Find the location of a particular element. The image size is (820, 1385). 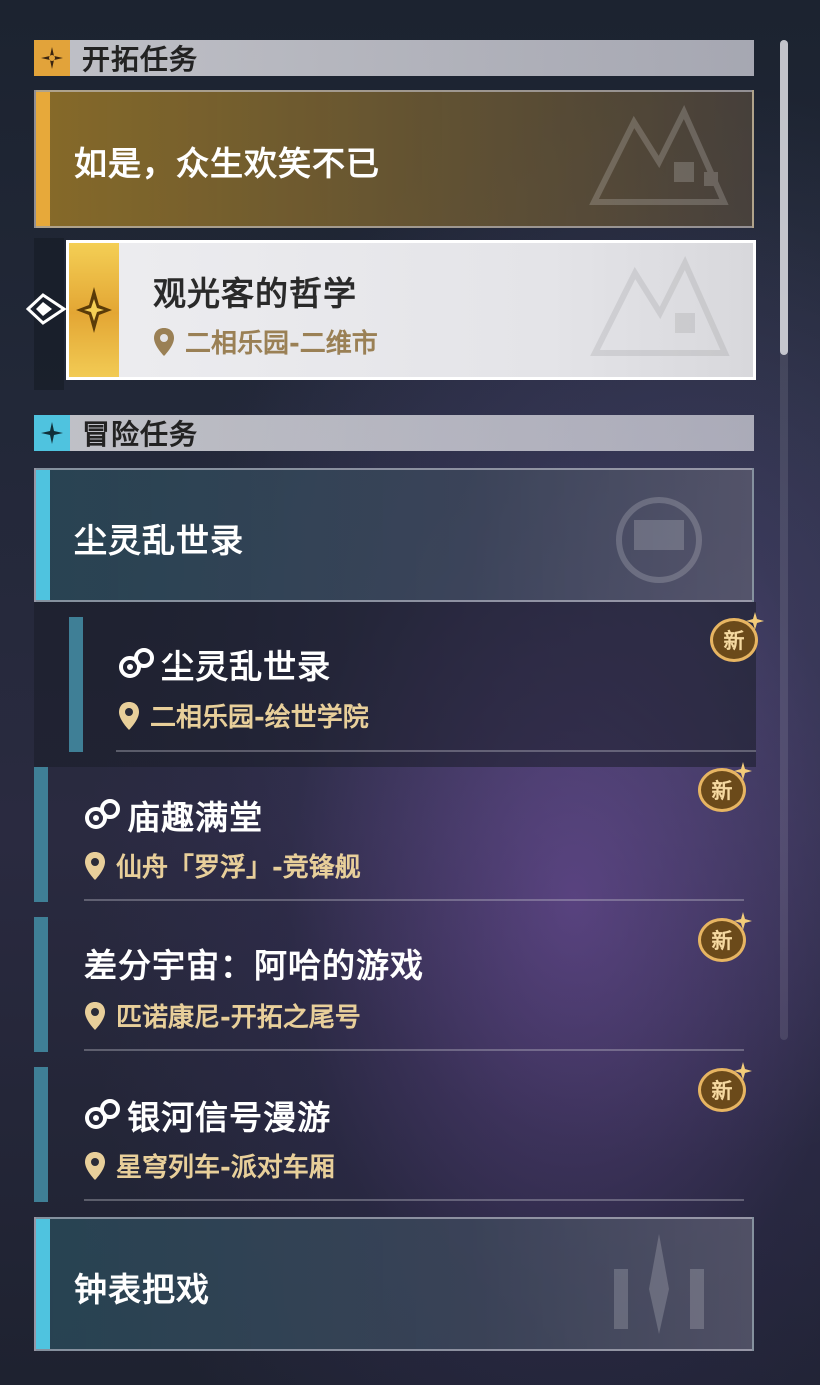

quest-group-card-adventure: 尘灵乱世录 is located at coordinates (394, 535).